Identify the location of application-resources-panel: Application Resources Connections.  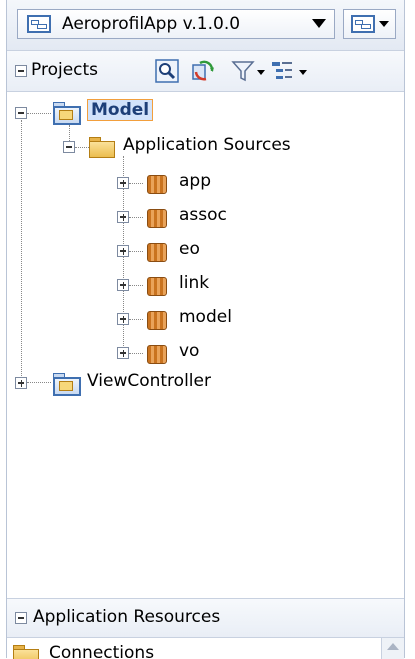
(205, 628).